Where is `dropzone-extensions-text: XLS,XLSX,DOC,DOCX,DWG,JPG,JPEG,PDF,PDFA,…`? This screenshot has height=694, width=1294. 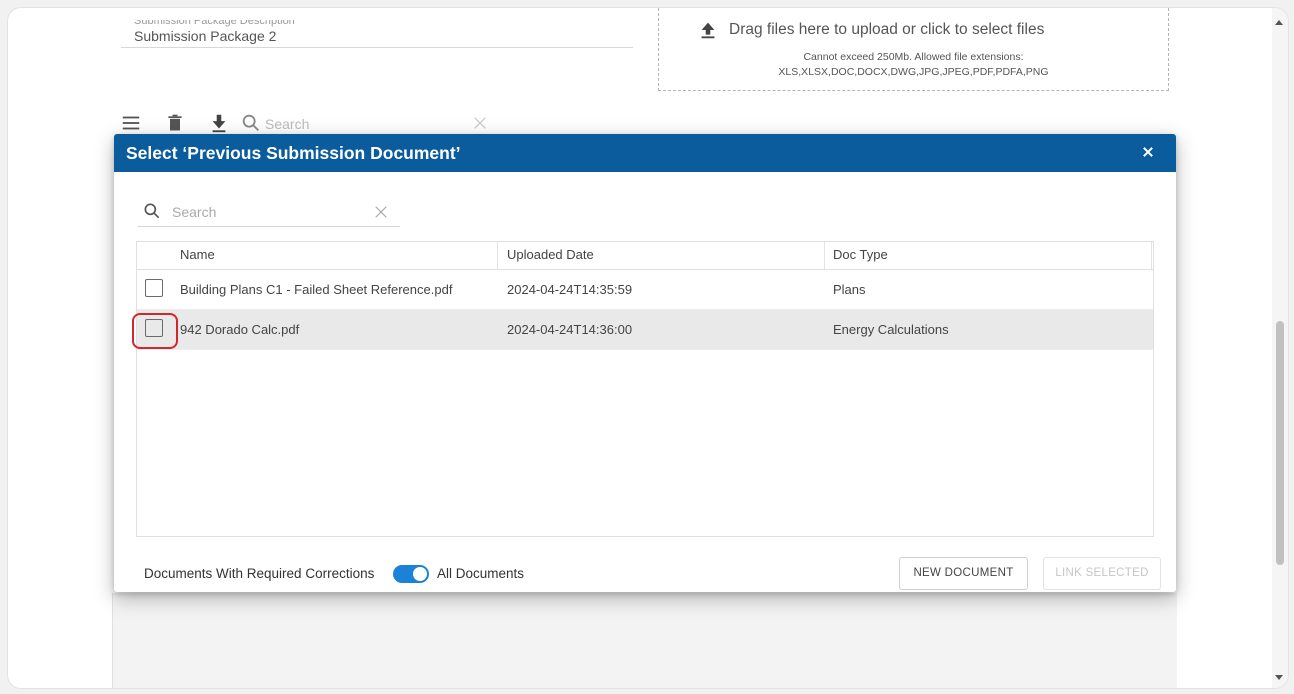
dropzone-extensions-text: XLS,XLSX,DOC,DOCX,DWG,JPG,JPEG,PDF,PDFA,… is located at coordinates (913, 72).